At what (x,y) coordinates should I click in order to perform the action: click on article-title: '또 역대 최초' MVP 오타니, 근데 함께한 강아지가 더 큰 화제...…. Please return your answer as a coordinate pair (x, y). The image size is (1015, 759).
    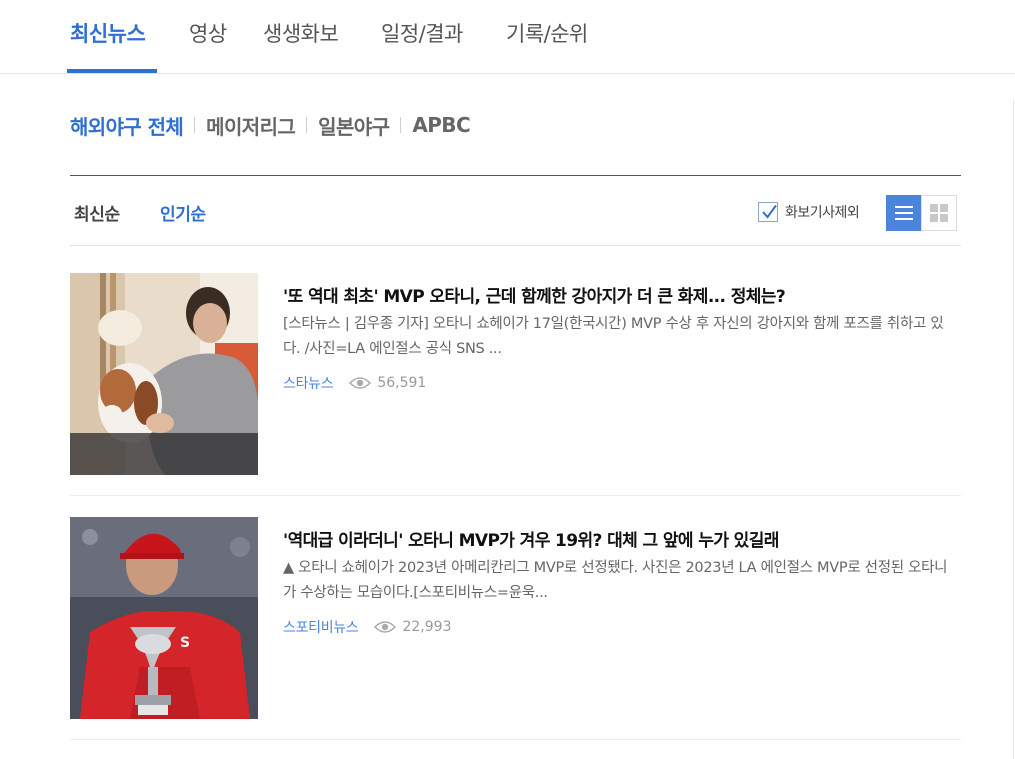
    Looking at the image, I should click on (534, 294).